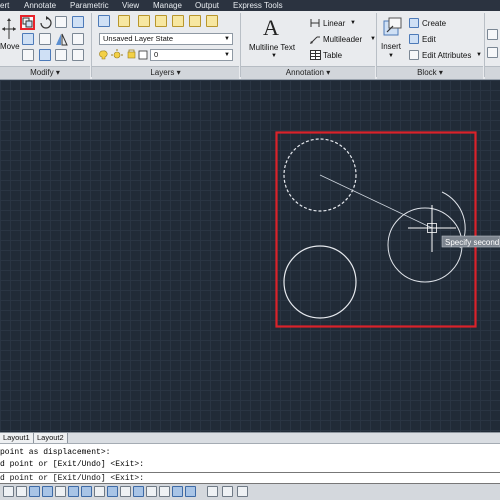 Image resolution: width=500 pixels, height=500 pixels. Describe the element at coordinates (61, 39) in the screenshot. I see `mirror-triangle-icon` at that location.